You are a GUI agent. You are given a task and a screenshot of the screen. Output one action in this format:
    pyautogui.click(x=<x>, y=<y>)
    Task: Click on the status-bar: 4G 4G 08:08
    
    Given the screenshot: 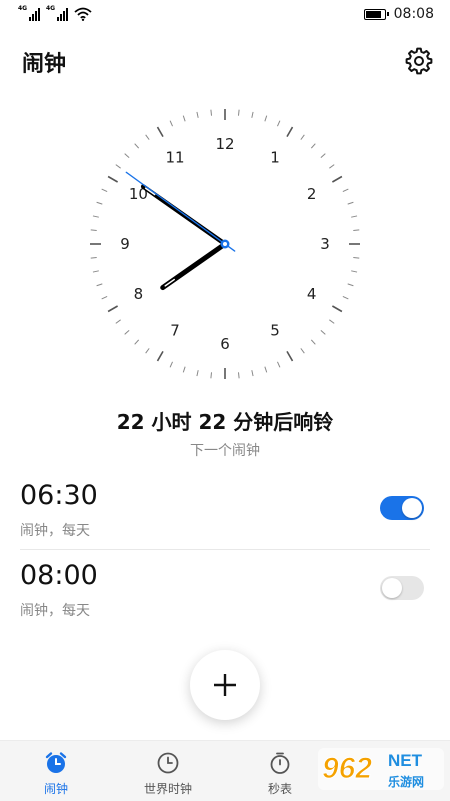 What is the action you would take?
    pyautogui.click(x=225, y=15)
    